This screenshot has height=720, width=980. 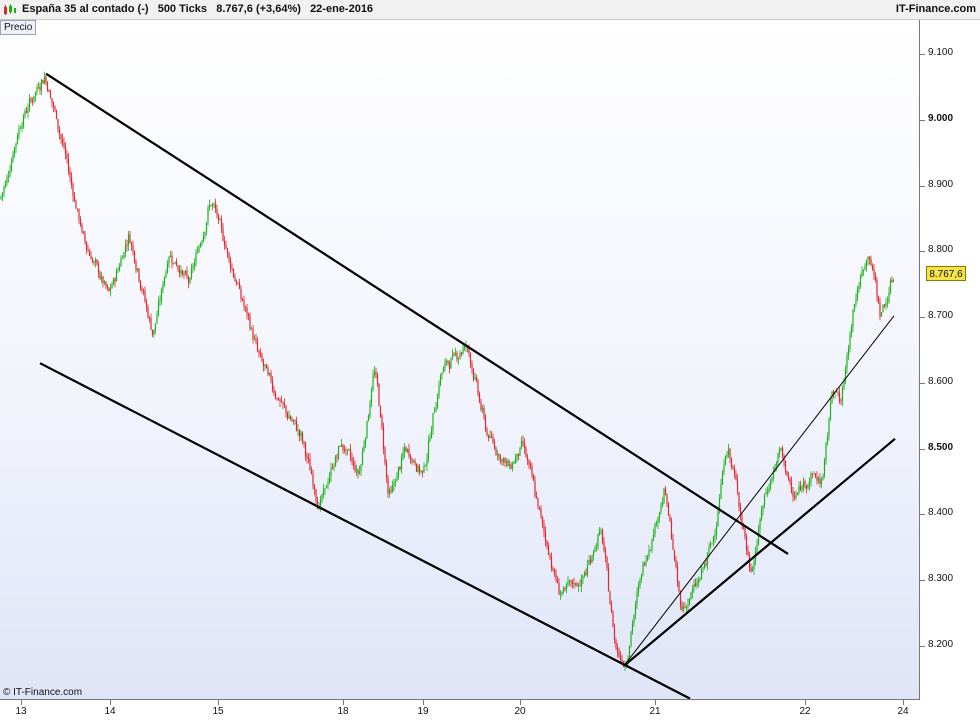 I want to click on candlestick-chart-icon, so click(x=10, y=9).